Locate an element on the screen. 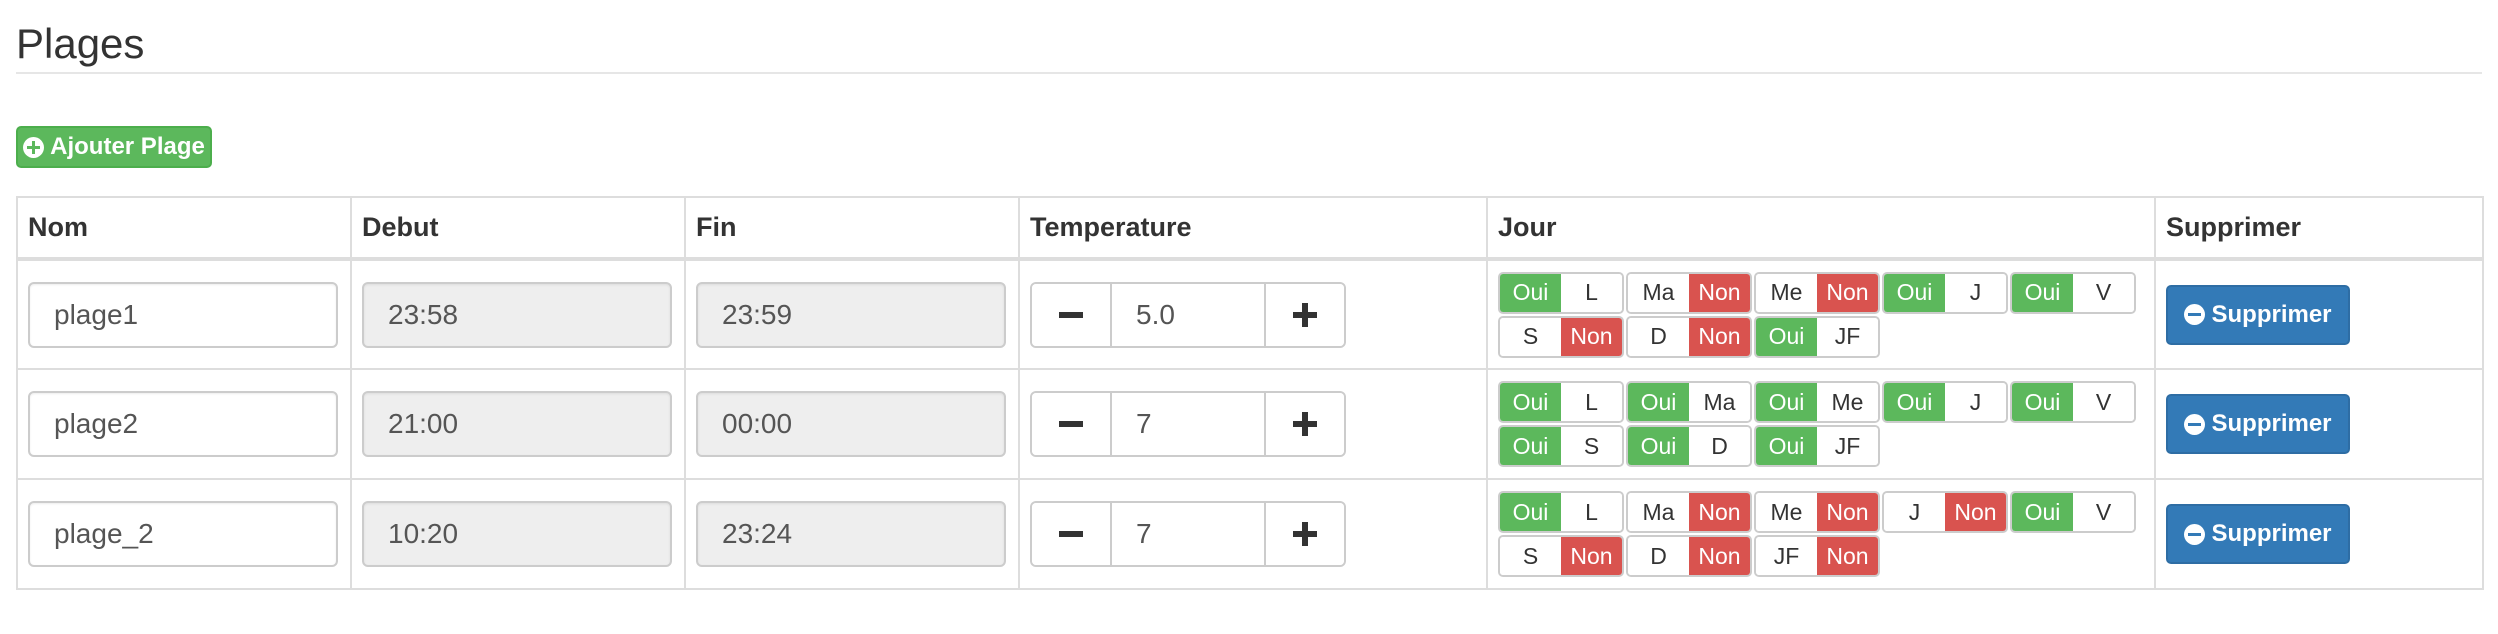 Image resolution: width=2498 pixels, height=634 pixels. day-toggle-s: Oui S is located at coordinates (1561, 446).